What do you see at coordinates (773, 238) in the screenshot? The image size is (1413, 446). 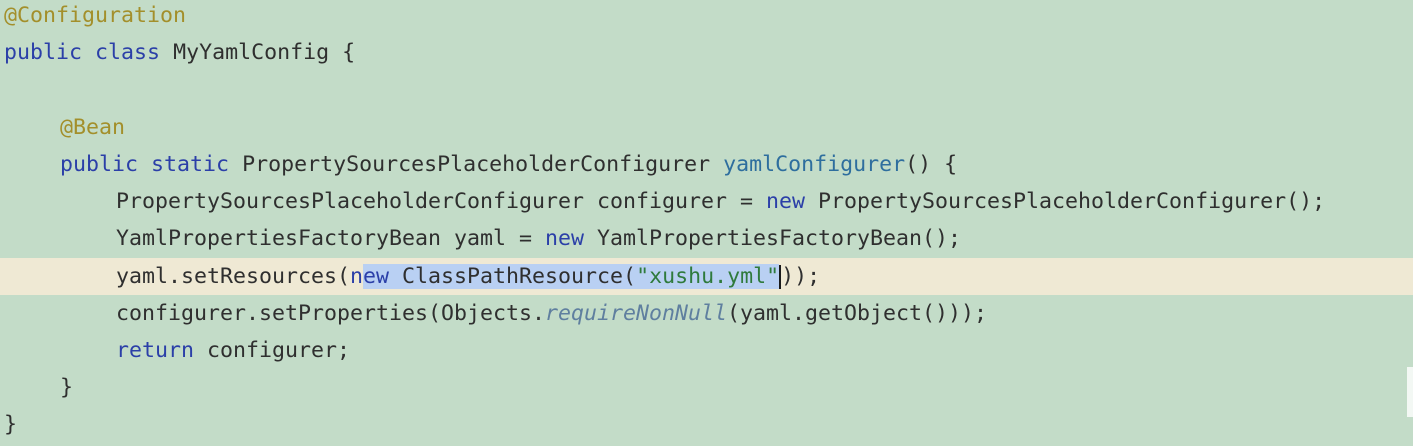 I see `yaml-constructor: YamlPropertiesFactoryBean();` at bounding box center [773, 238].